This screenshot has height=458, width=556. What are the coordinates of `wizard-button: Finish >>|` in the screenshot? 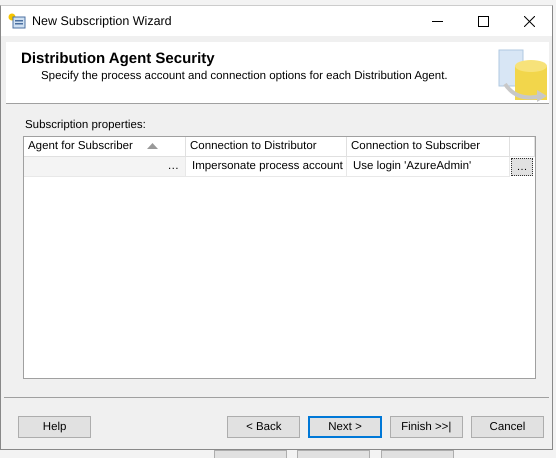 It's located at (426, 427).